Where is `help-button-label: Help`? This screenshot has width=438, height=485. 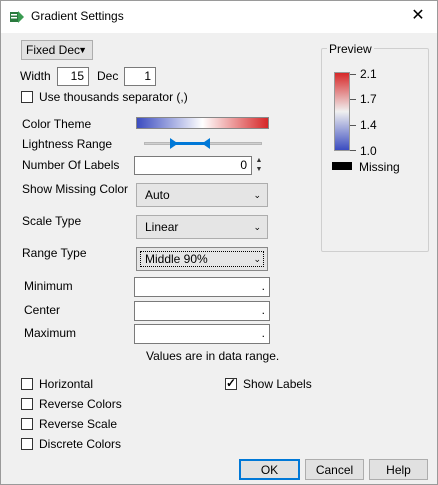 help-button-label: Help is located at coordinates (398, 470).